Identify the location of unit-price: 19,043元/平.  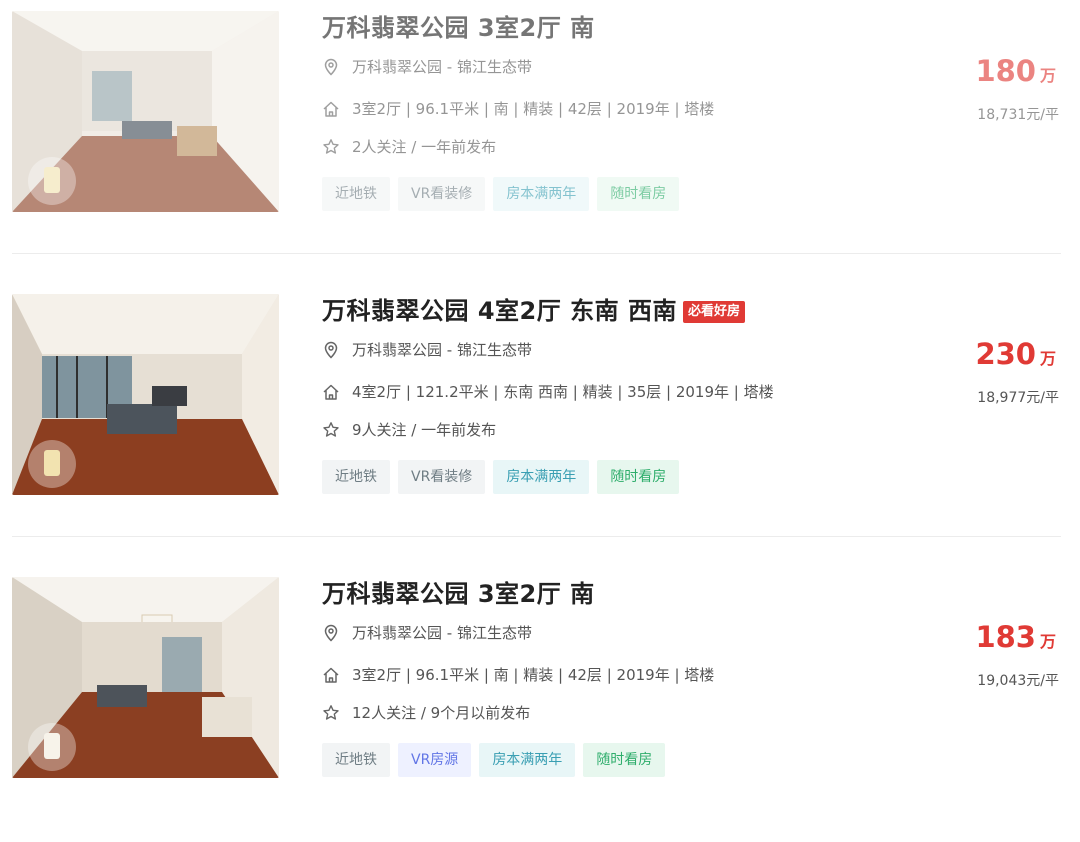
(1018, 681).